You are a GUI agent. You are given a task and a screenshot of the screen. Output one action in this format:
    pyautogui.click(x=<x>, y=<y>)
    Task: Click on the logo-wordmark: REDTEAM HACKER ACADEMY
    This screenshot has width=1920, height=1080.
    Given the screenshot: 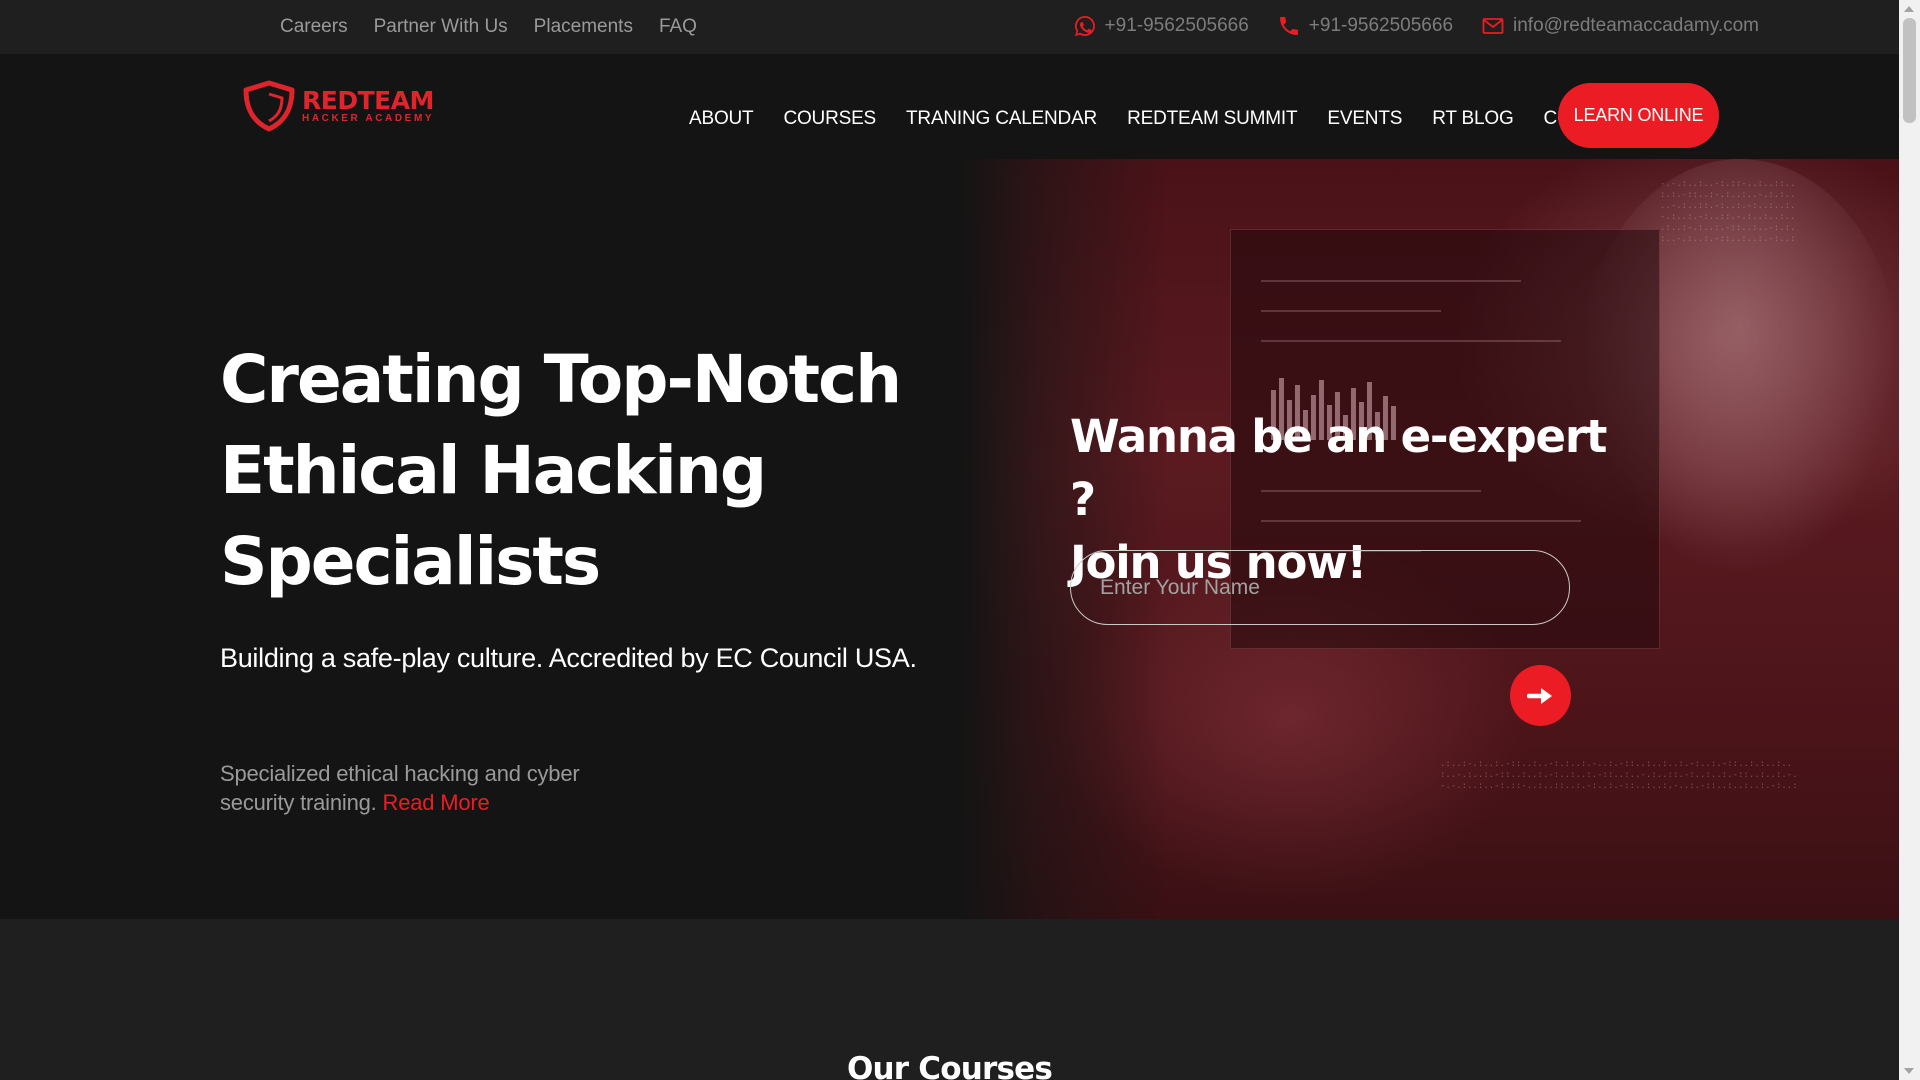 What is the action you would take?
    pyautogui.click(x=368, y=106)
    